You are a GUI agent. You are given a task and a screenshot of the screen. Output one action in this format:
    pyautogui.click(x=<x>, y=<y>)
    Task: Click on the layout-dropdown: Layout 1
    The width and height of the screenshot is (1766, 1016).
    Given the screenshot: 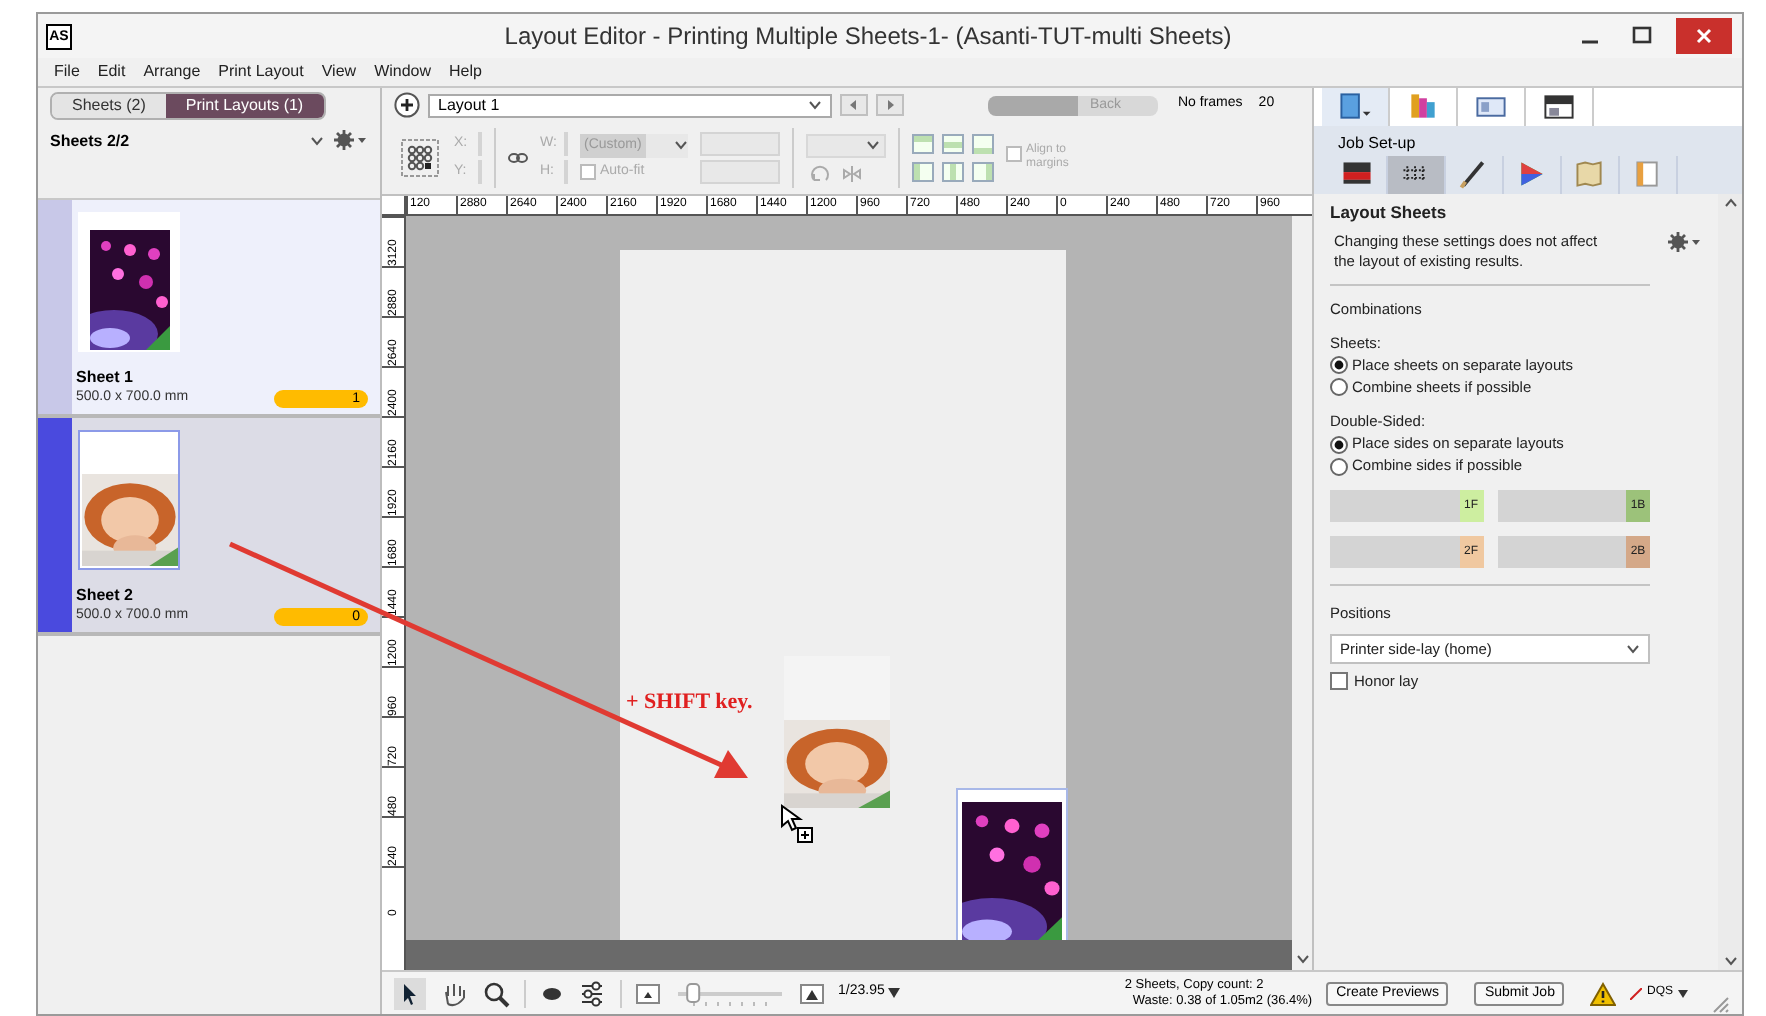 What is the action you would take?
    pyautogui.click(x=630, y=105)
    